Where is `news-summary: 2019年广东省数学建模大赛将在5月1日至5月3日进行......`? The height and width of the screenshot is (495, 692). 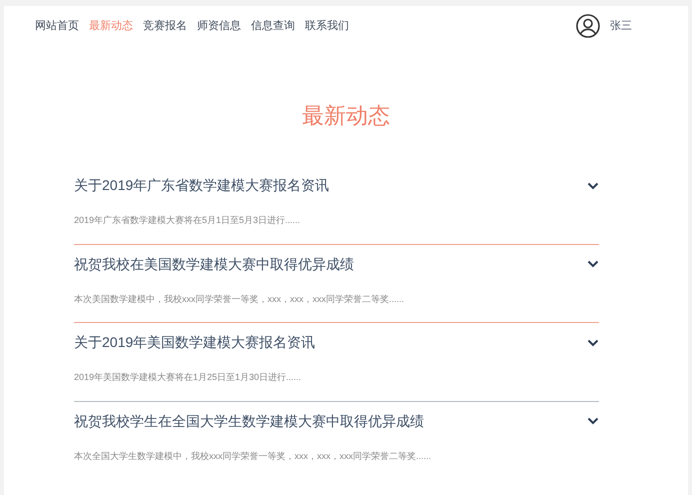 news-summary: 2019年广东省数学建模大赛将在5月1日至5月3日进行...... is located at coordinates (188, 220).